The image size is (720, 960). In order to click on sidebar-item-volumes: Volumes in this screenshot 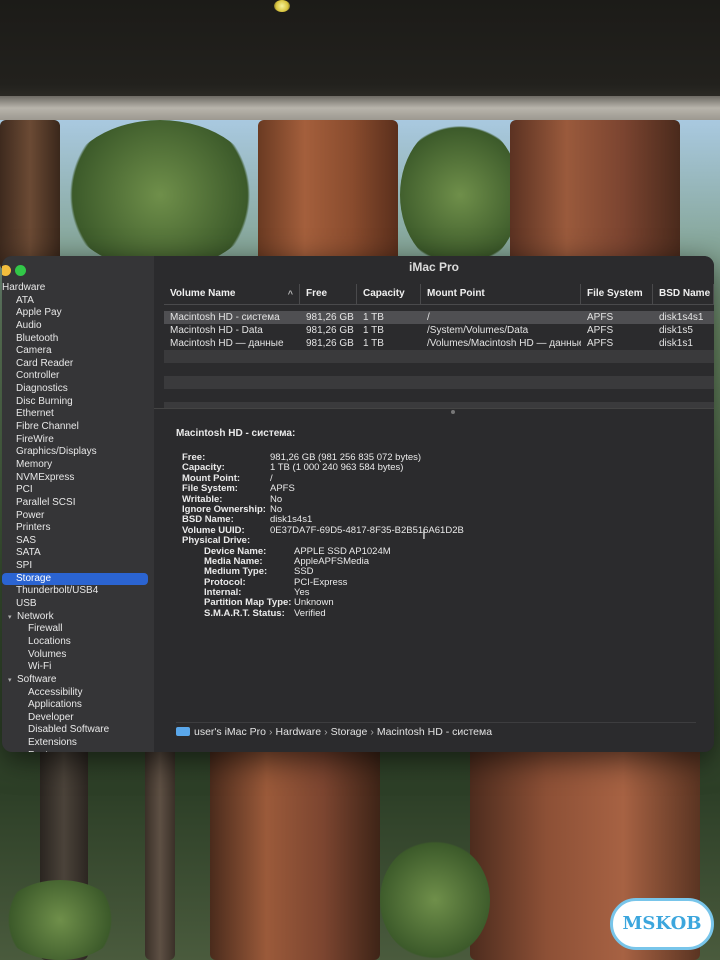, I will do `click(78, 655)`.